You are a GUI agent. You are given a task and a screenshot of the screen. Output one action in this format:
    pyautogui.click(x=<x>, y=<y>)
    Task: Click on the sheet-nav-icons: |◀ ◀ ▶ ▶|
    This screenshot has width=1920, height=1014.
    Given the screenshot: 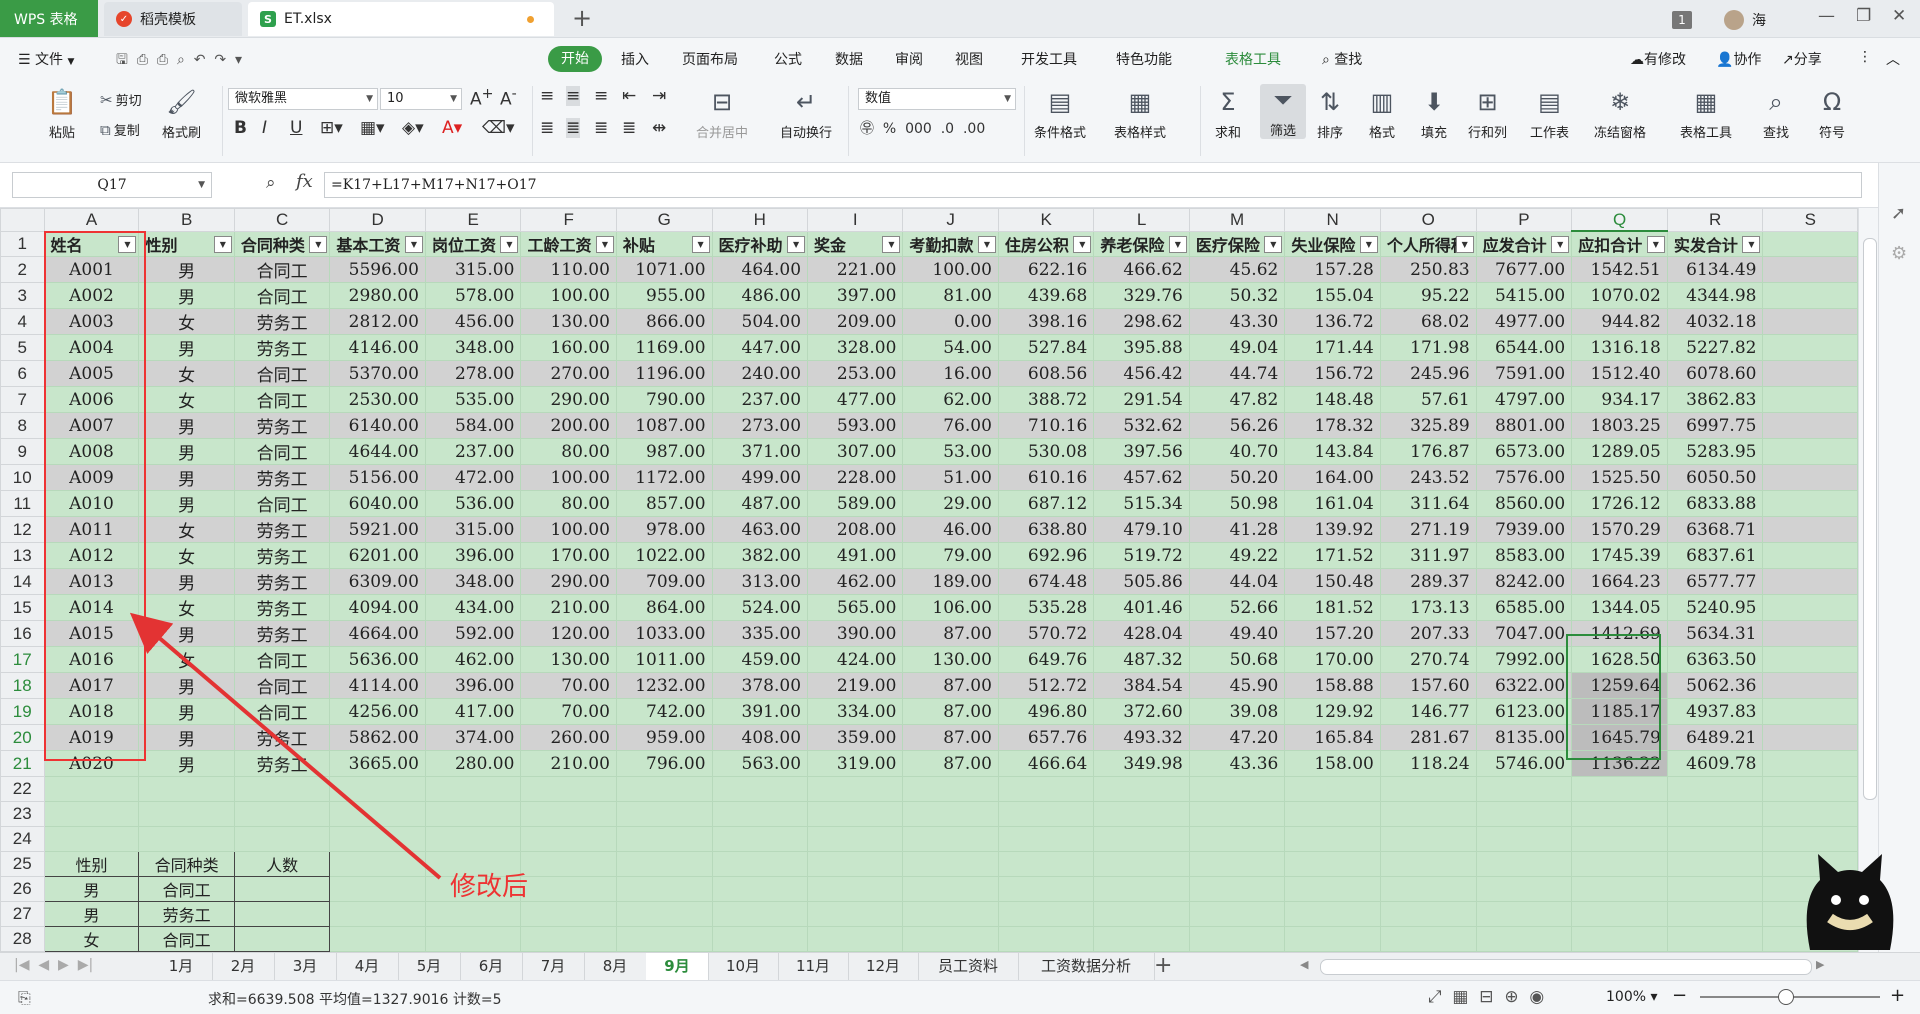 What is the action you would take?
    pyautogui.click(x=53, y=965)
    